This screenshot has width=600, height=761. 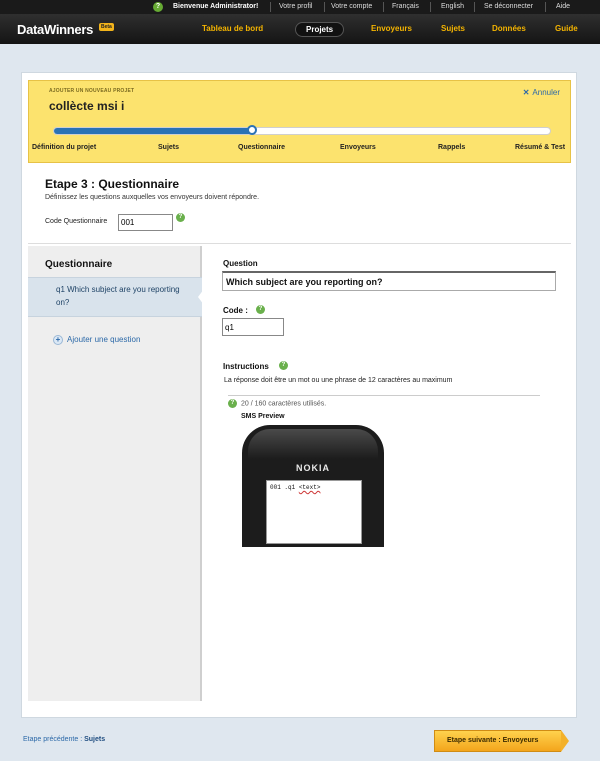 What do you see at coordinates (302, 130) in the screenshot?
I see `progress-bar` at bounding box center [302, 130].